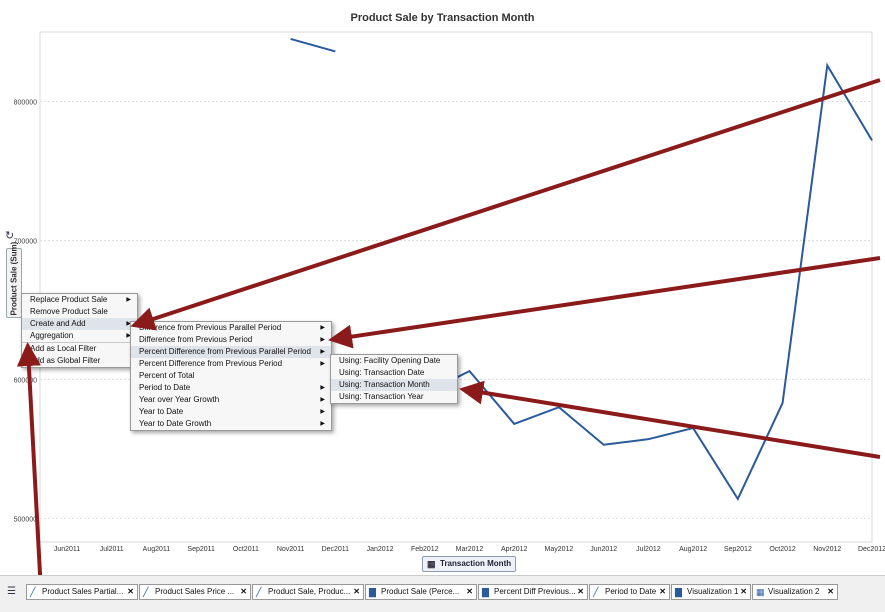 The height and width of the screenshot is (612, 885). I want to click on create-and-add-item: Percent Difference from Previous Period ▶, so click(231, 364).